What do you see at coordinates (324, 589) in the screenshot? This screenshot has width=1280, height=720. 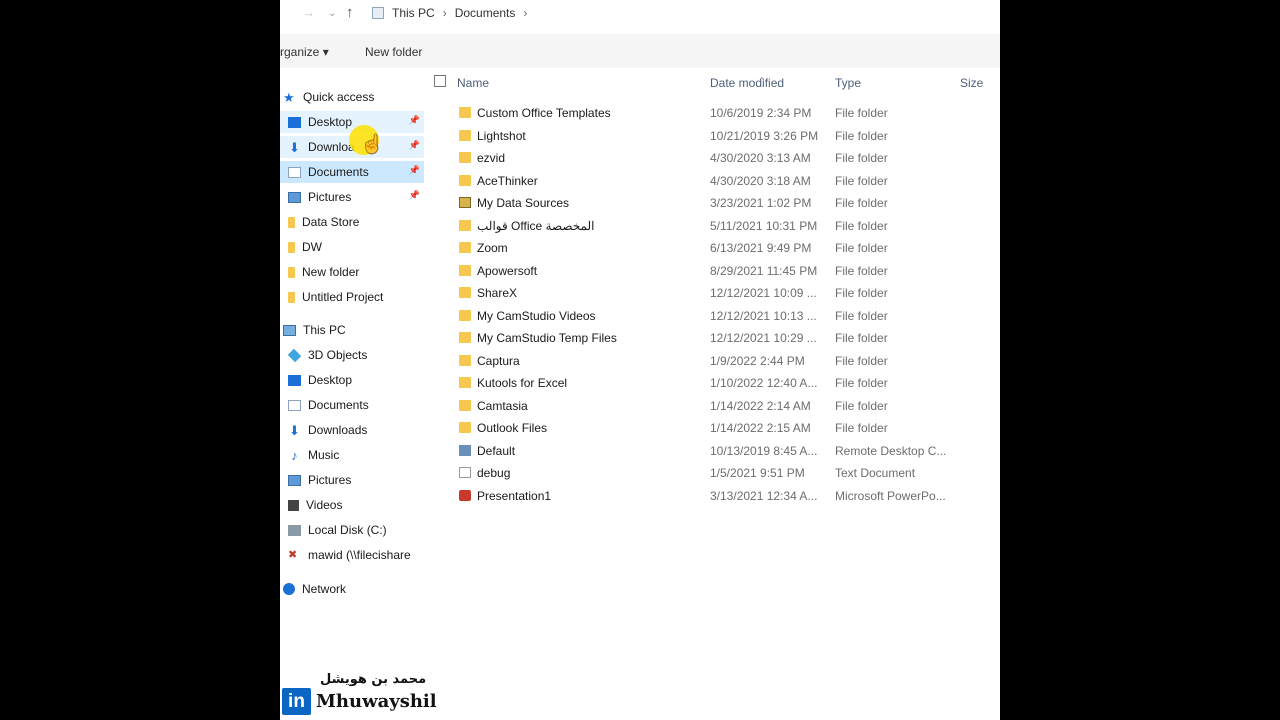 I see `sidebar-item-label: Network` at bounding box center [324, 589].